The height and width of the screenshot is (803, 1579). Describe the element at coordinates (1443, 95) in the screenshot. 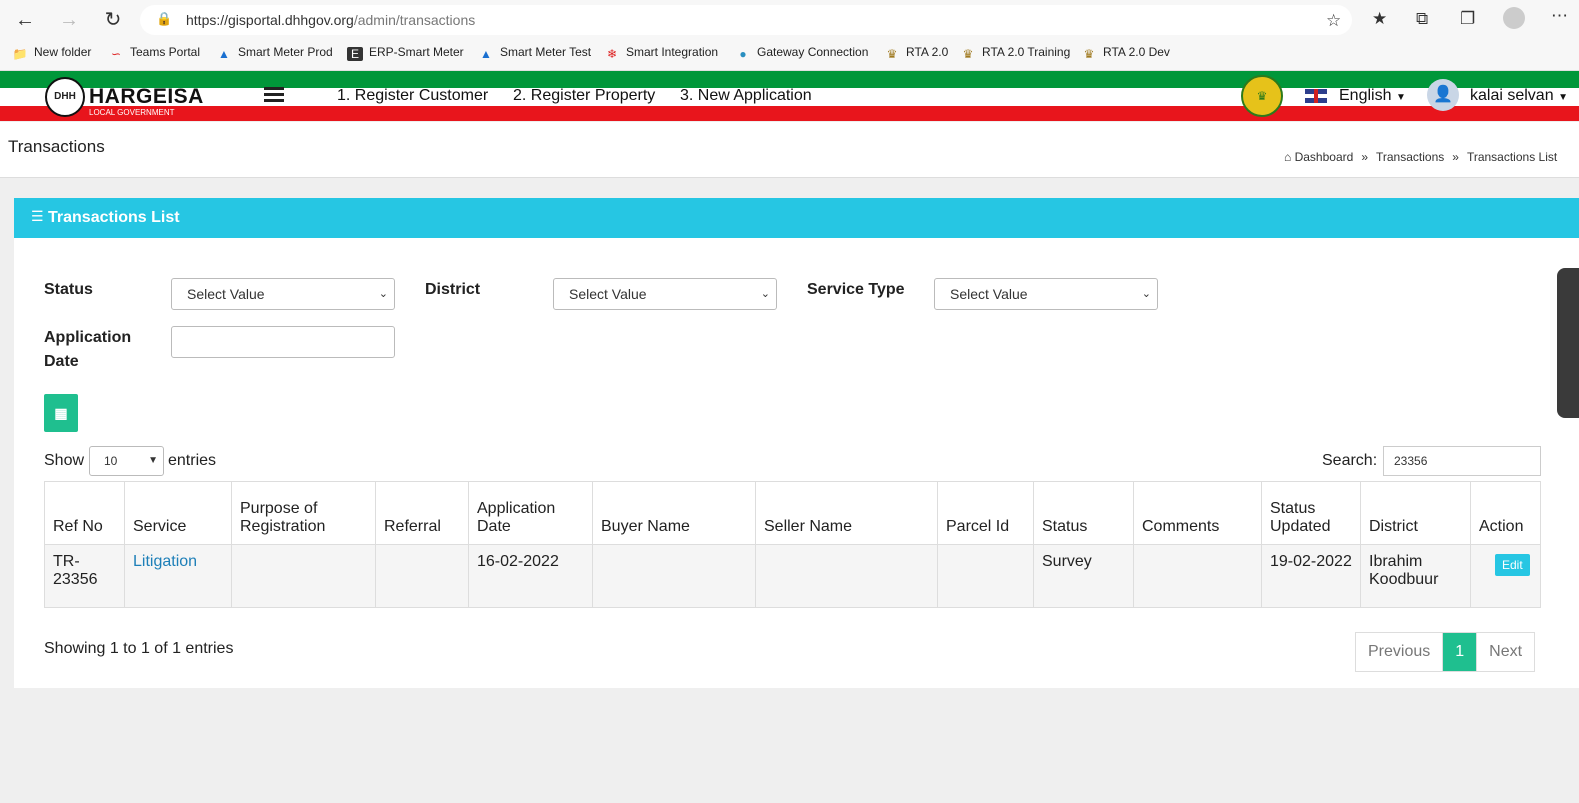

I see `avatar: 👤` at that location.